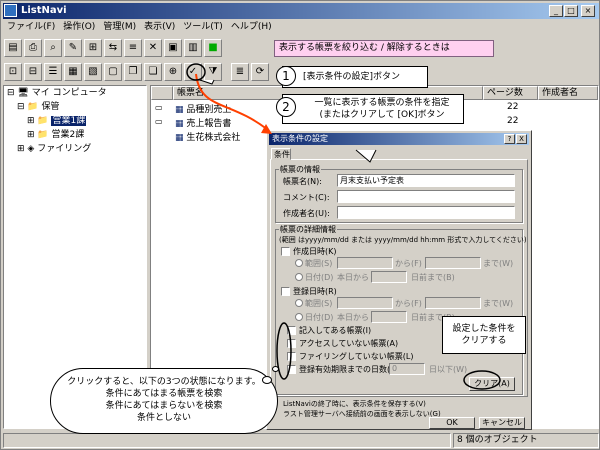  I want to click on checkbox-highlight-ellipse, so click(284, 351).